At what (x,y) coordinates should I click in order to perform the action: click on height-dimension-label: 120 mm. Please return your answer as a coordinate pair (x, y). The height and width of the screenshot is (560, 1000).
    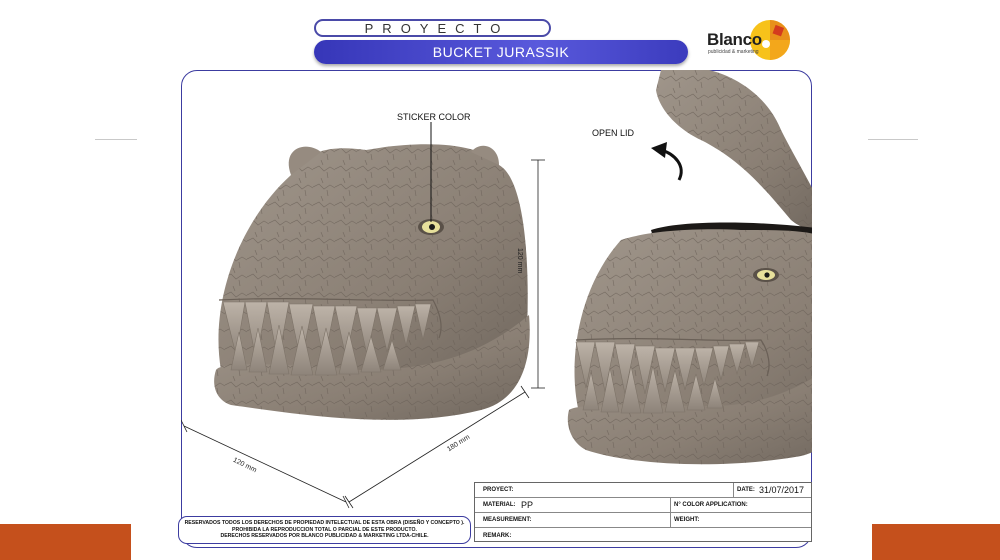
    Looking at the image, I should click on (519, 261).